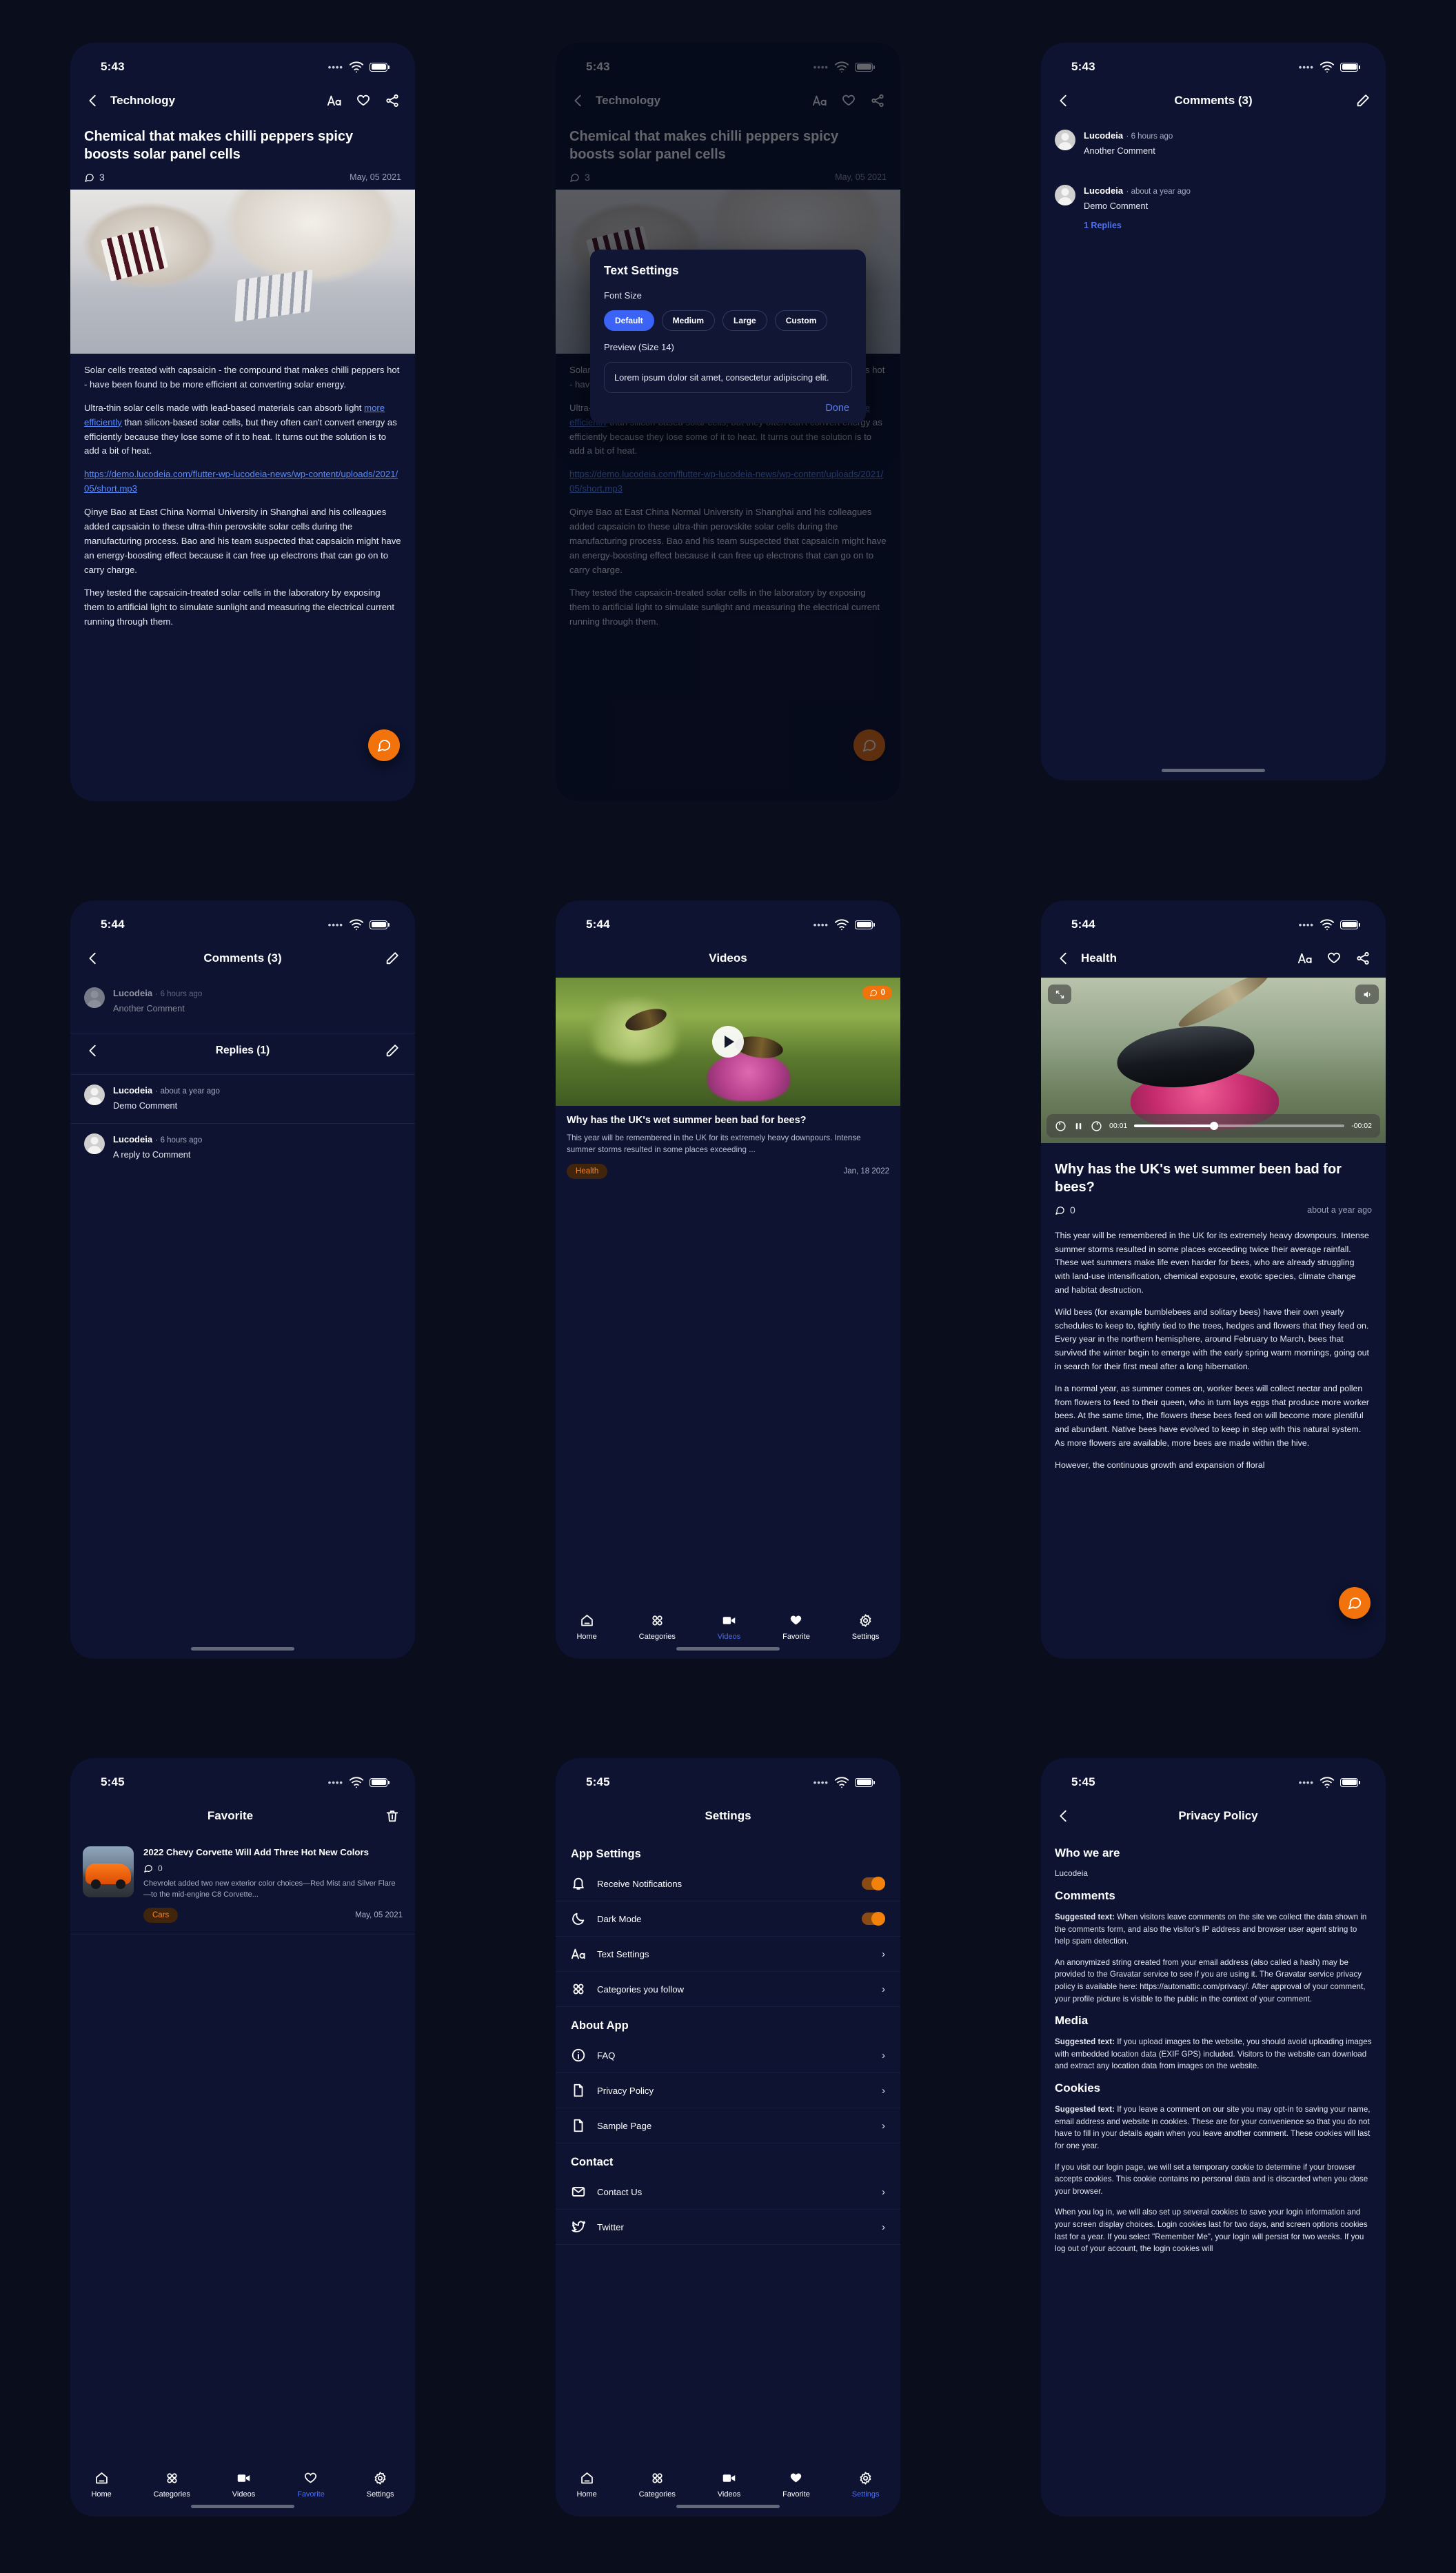 This screenshot has height=2573, width=1456. What do you see at coordinates (801, 320) in the screenshot?
I see `chip-custom: Custom` at bounding box center [801, 320].